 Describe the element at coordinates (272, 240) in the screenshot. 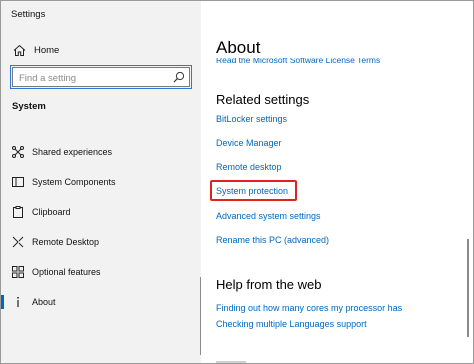

I see `rename-pc-link: Rename this PC (advanced)` at that location.